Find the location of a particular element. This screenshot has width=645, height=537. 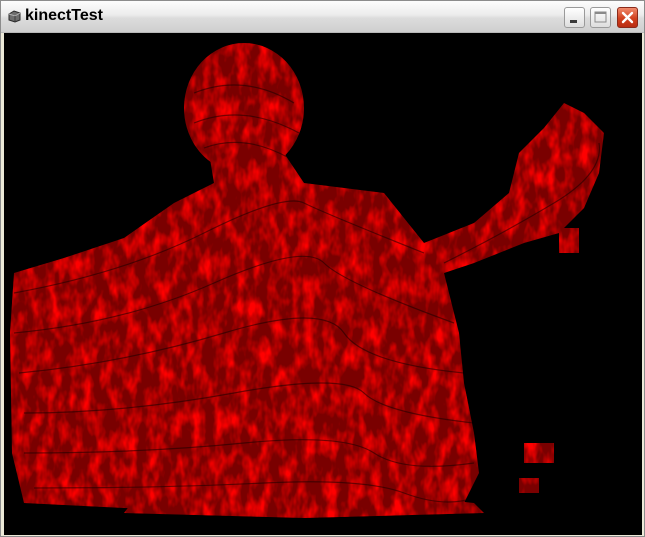

app-icon is located at coordinates (14, 16).